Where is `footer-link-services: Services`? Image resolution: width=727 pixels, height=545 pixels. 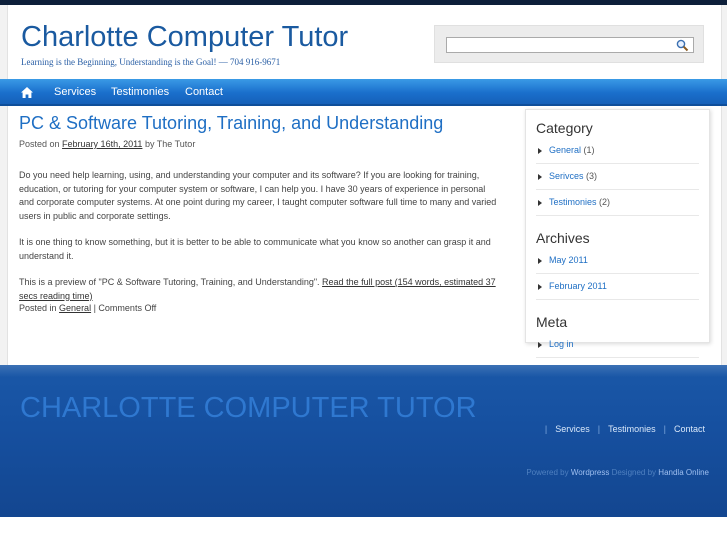 footer-link-services: Services is located at coordinates (572, 429).